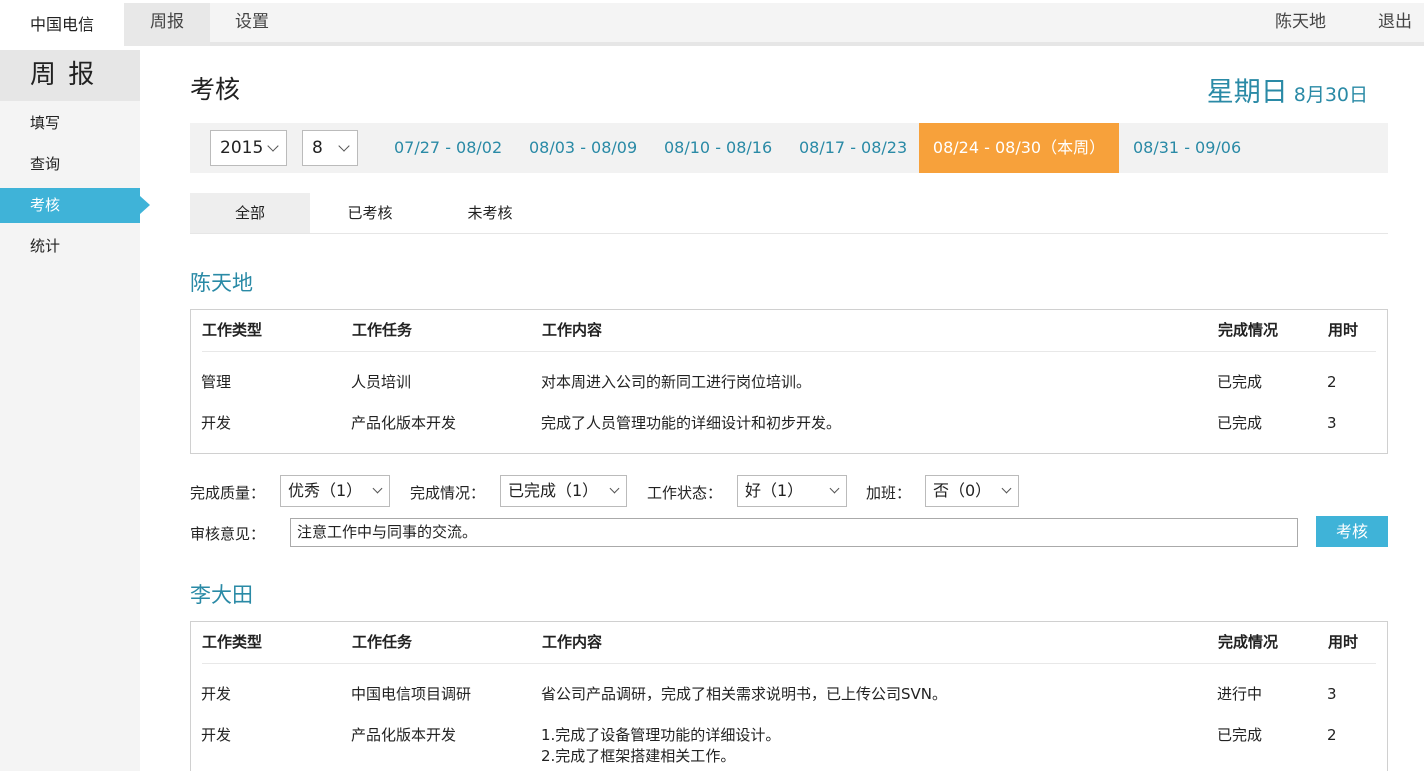 Image resolution: width=1424 pixels, height=771 pixels. Describe the element at coordinates (676, 382) in the screenshot. I see `cell-content: 对本周进入公司的新同工进行岗位培训。` at that location.